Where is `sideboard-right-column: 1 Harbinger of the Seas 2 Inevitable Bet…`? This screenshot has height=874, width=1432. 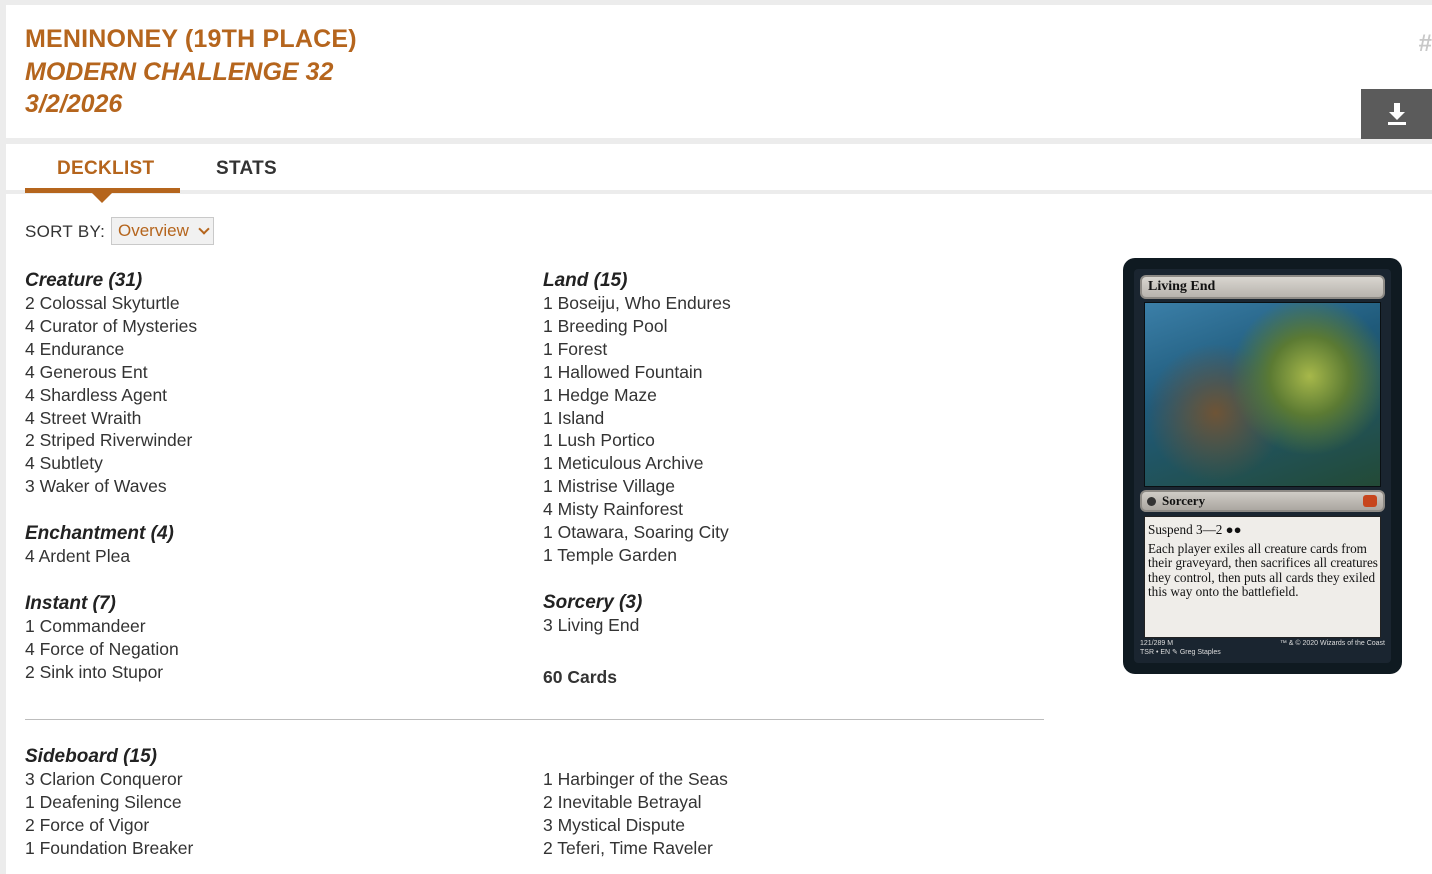
sideboard-right-column: 1 Harbinger of the Seas 2 Inevitable Bet… is located at coordinates (635, 814).